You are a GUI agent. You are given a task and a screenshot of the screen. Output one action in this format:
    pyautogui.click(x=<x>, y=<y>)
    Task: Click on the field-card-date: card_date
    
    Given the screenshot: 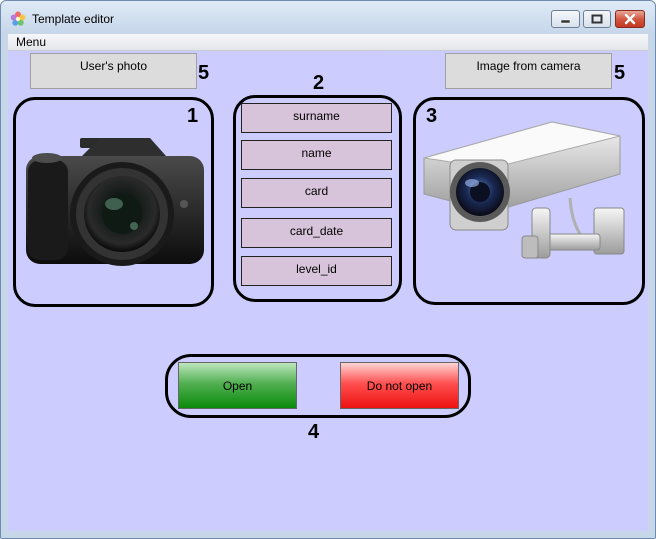 What is the action you would take?
    pyautogui.click(x=316, y=233)
    